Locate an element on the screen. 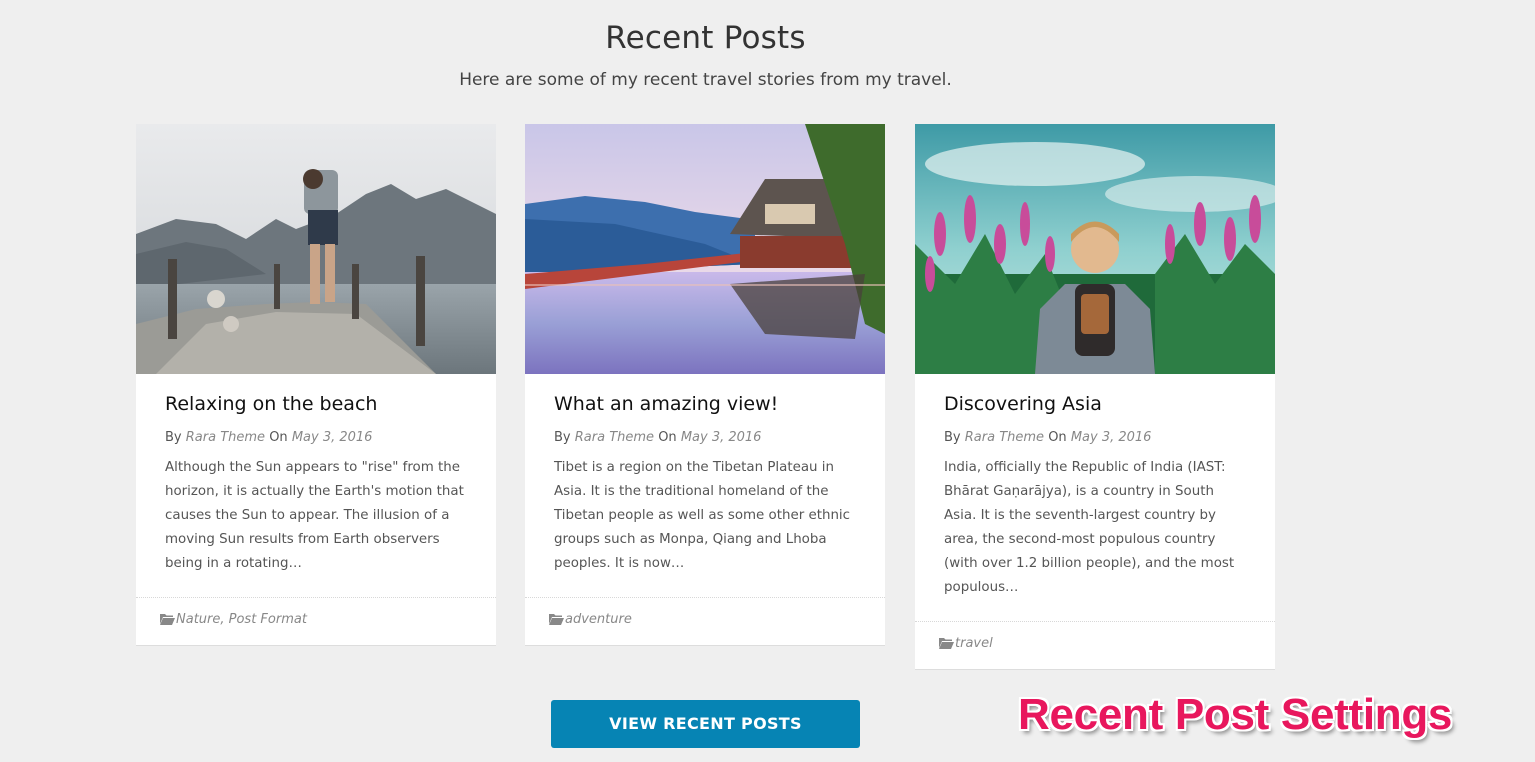 Image resolution: width=1535 pixels, height=762 pixels. post-categories: Nature, Post Format is located at coordinates (316, 621).